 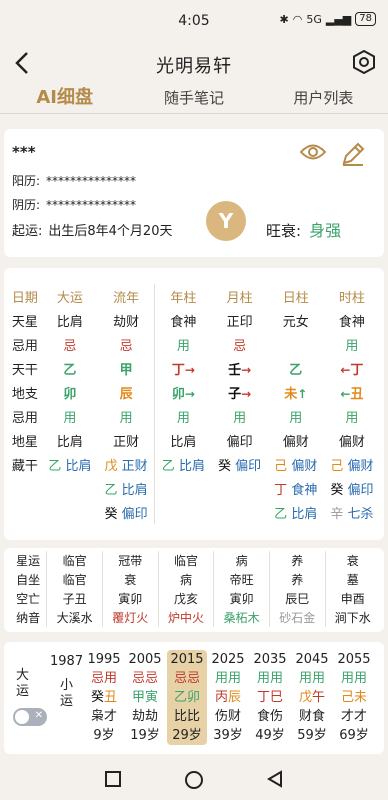 What do you see at coordinates (28, 618) in the screenshot?
I see `row-label: 纳音` at bounding box center [28, 618].